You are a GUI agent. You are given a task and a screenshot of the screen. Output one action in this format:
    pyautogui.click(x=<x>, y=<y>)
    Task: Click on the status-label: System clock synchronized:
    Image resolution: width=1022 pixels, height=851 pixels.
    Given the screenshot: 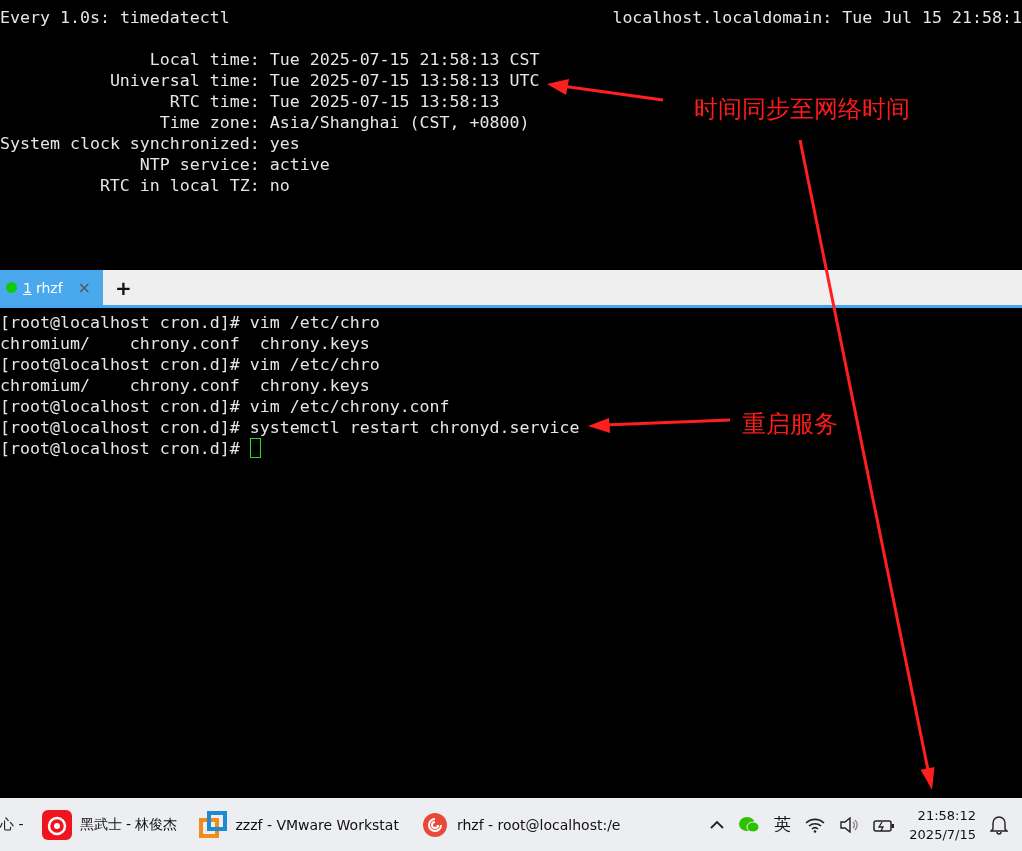 What is the action you would take?
    pyautogui.click(x=130, y=143)
    